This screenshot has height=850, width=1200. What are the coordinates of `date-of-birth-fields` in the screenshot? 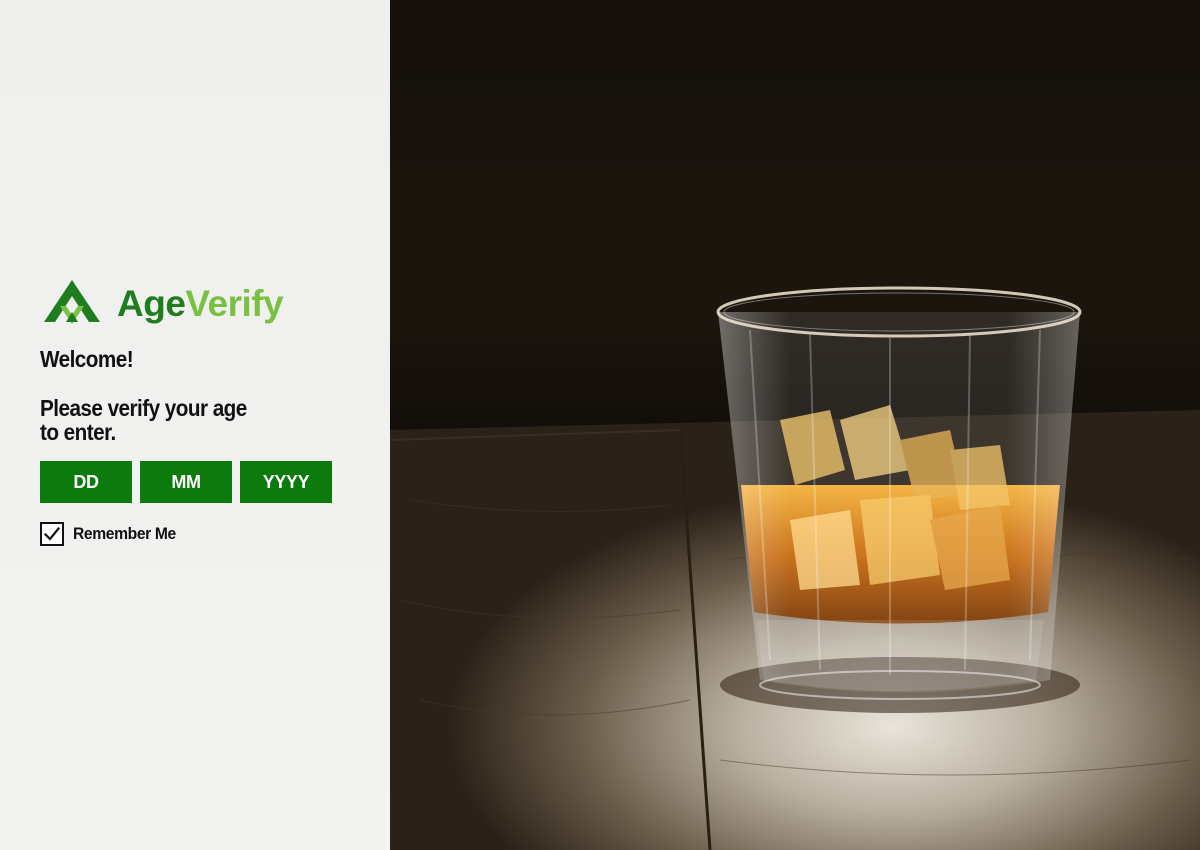 It's located at (186, 482).